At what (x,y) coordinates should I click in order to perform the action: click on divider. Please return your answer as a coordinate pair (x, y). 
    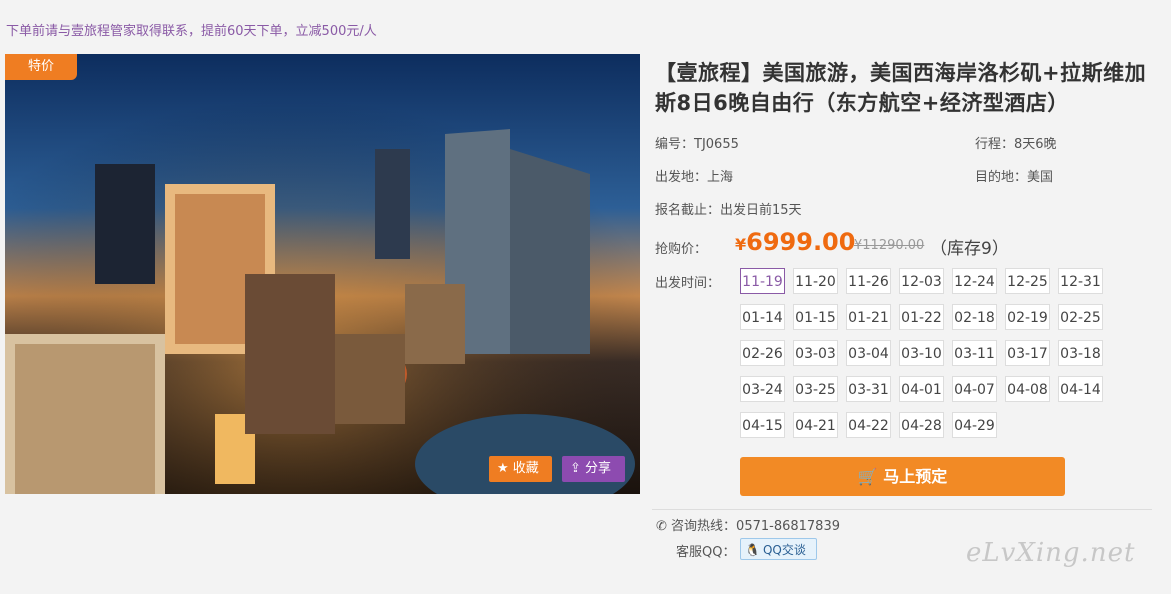
    Looking at the image, I should click on (902, 509).